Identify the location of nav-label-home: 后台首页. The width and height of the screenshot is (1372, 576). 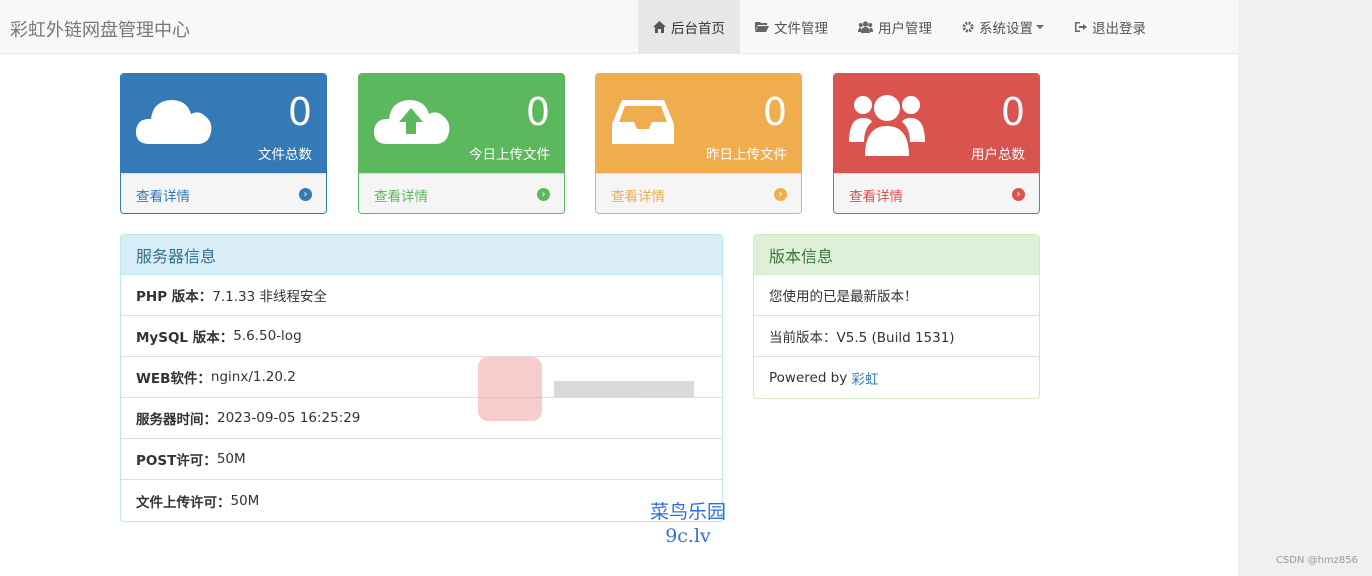
(698, 28).